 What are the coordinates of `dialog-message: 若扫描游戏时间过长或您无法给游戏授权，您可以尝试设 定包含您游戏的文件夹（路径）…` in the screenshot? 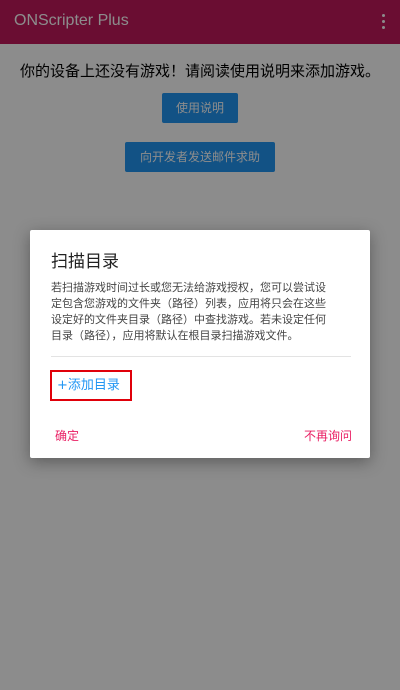 It's located at (201, 312).